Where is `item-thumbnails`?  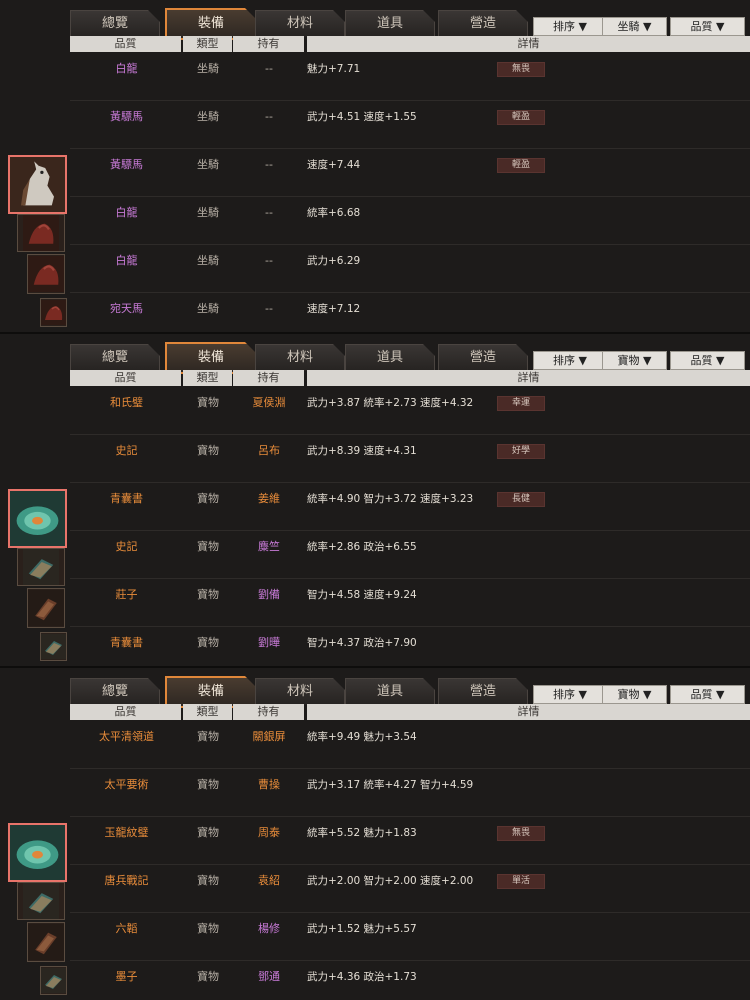 item-thumbnails is located at coordinates (35, 499).